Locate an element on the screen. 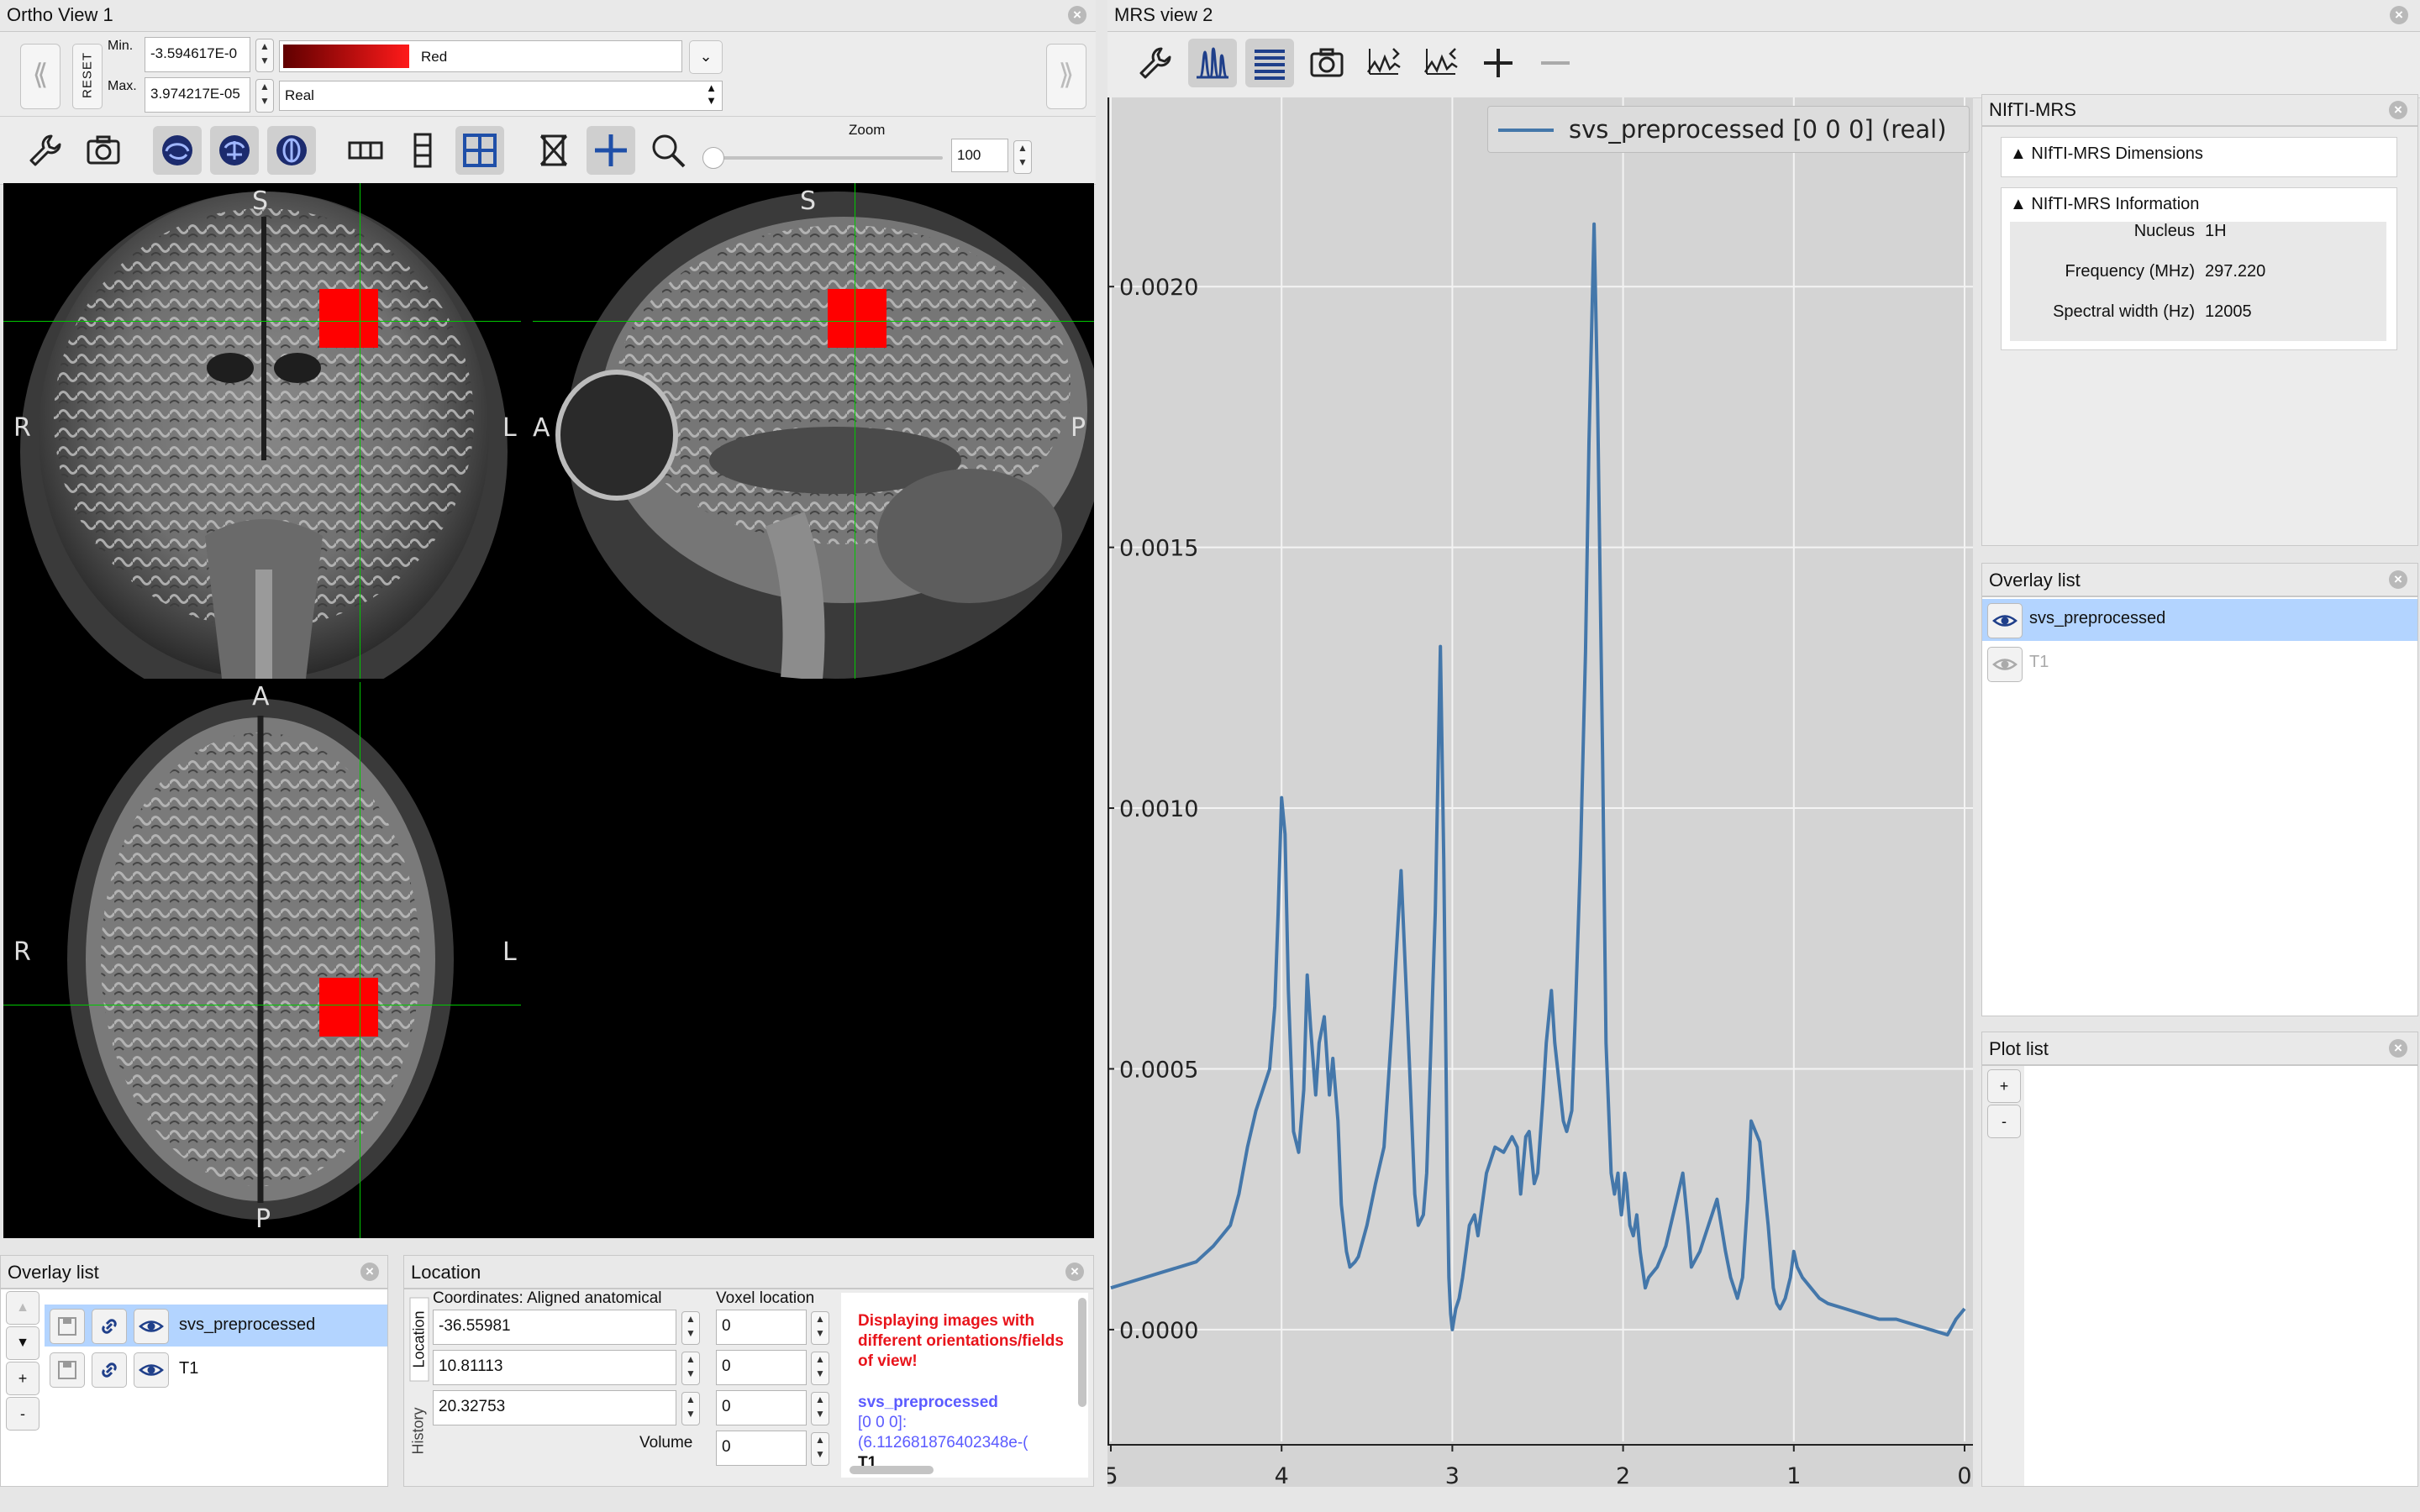 The width and height of the screenshot is (2420, 1512). overlay-row-svs: svs_preprocessed is located at coordinates (216, 1326).